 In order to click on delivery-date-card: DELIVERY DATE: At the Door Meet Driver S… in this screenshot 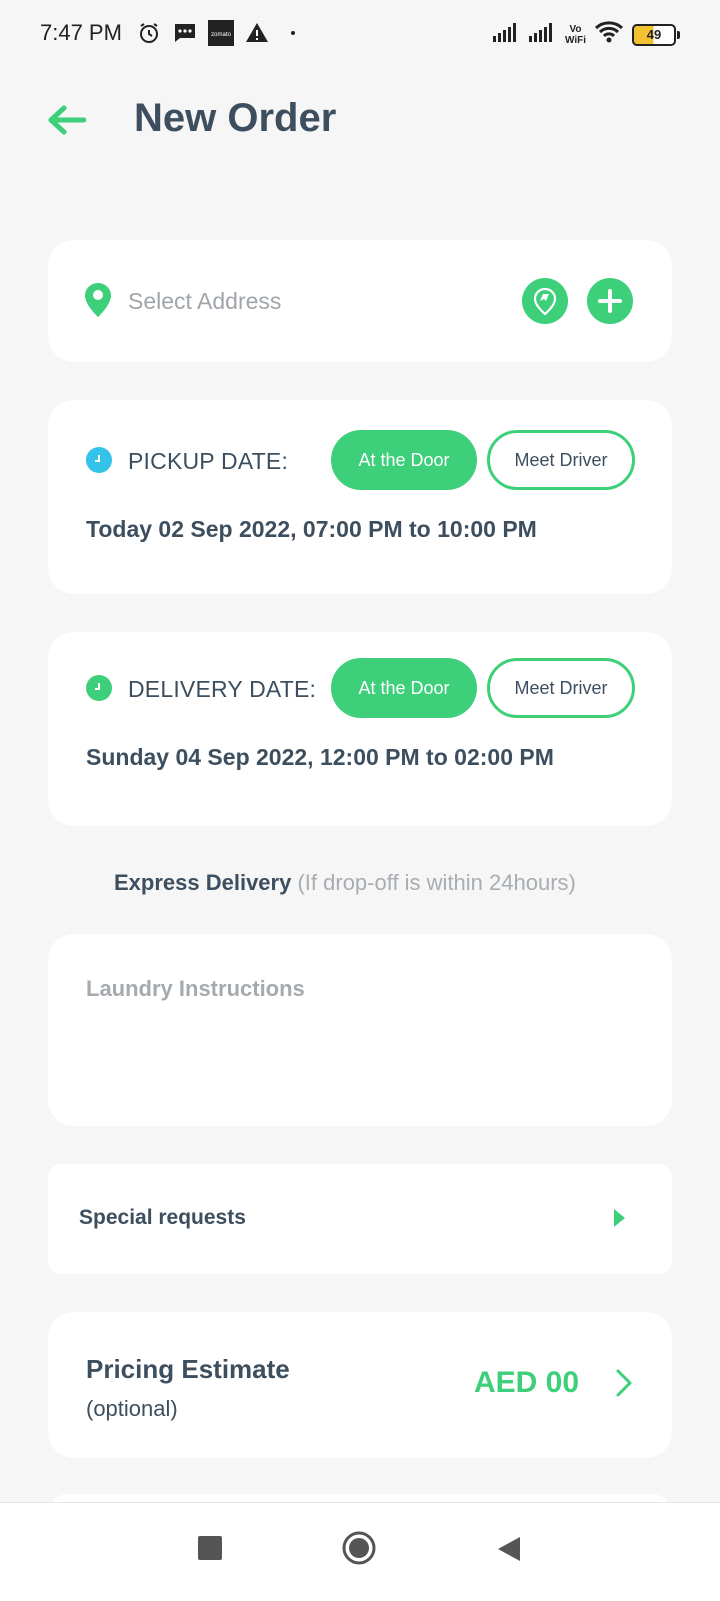, I will do `click(360, 729)`.